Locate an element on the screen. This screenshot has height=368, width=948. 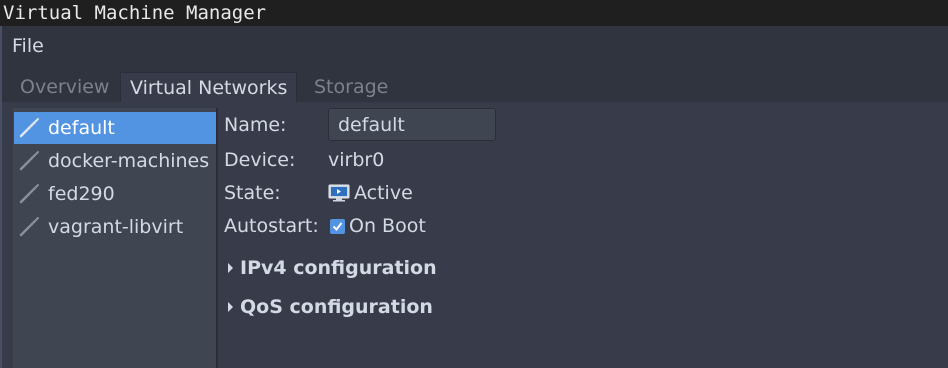
ipv4-expander: IPv4 configuration is located at coordinates (332, 268).